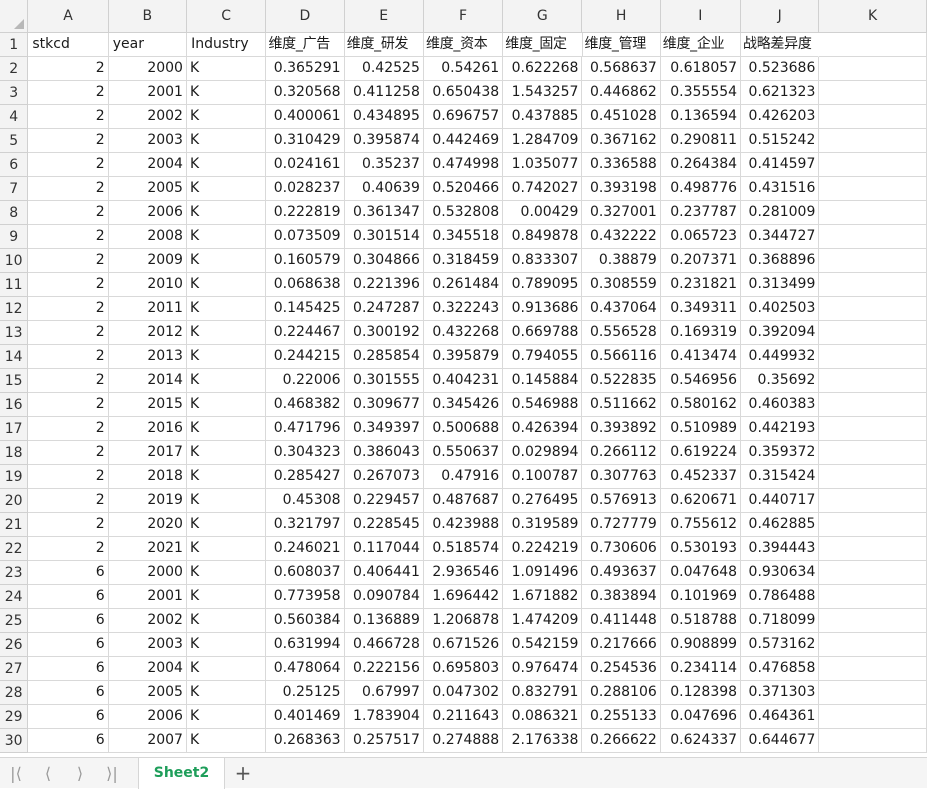  I want to click on cell-f: 0.671526, so click(463, 645).